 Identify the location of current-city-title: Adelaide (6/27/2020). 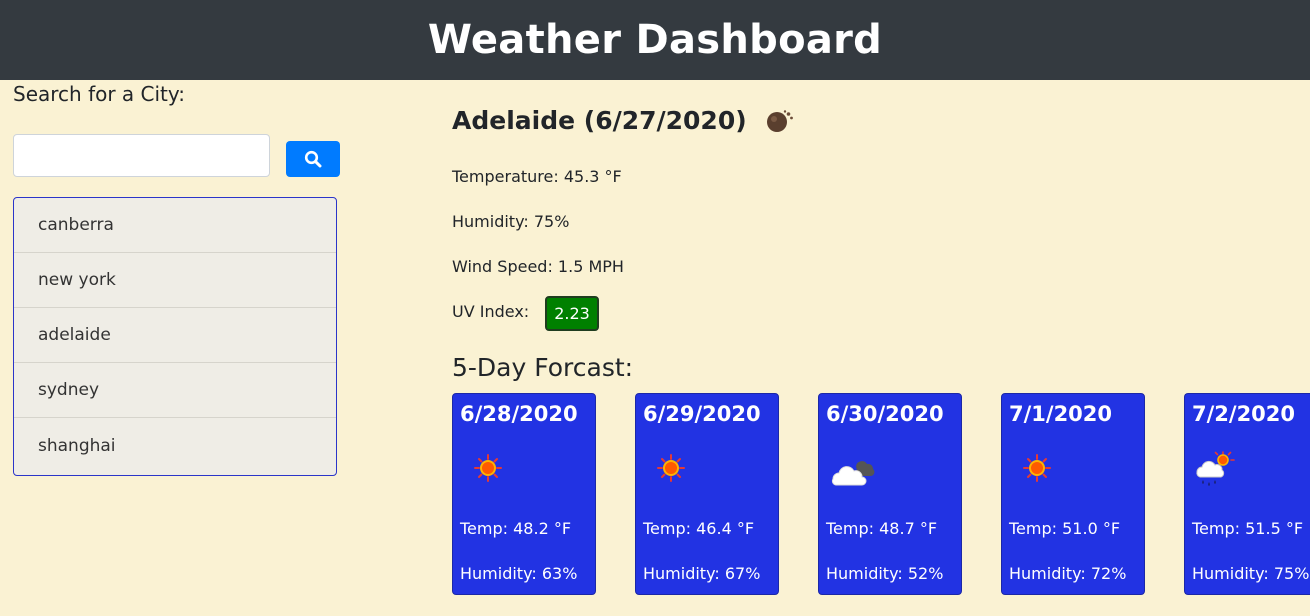
(624, 120).